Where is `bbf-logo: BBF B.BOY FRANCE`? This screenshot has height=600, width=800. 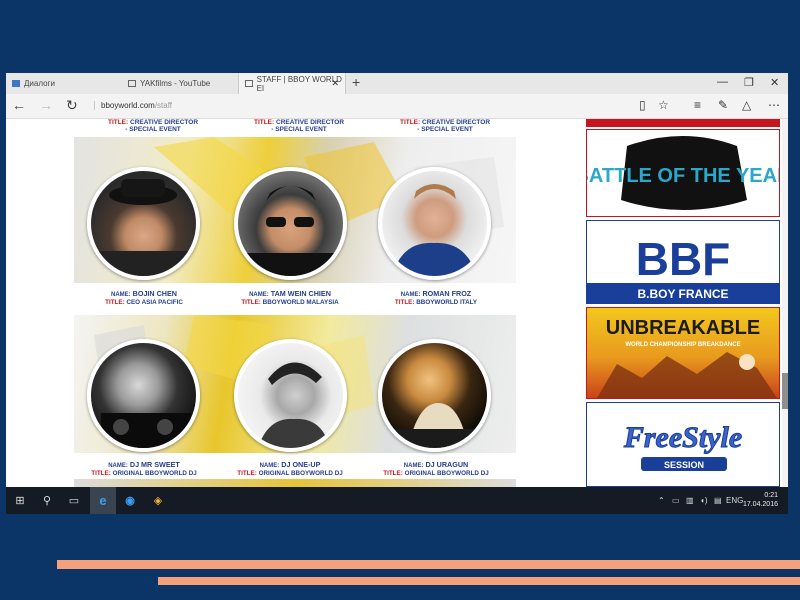 bbf-logo: BBF B.BOY FRANCE is located at coordinates (683, 268).